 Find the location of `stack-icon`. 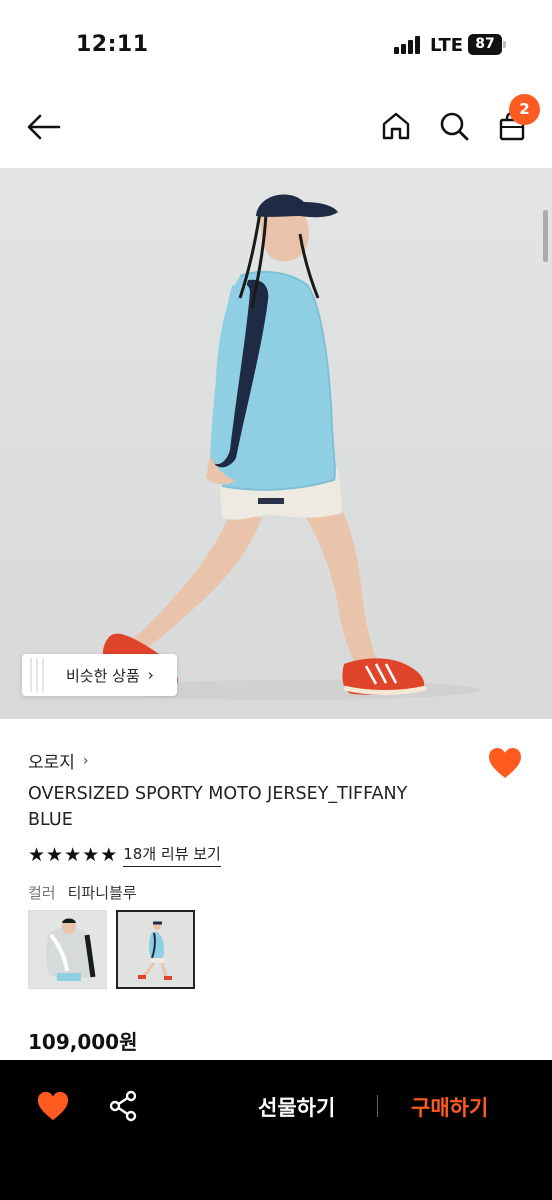

stack-icon is located at coordinates (35, 675).